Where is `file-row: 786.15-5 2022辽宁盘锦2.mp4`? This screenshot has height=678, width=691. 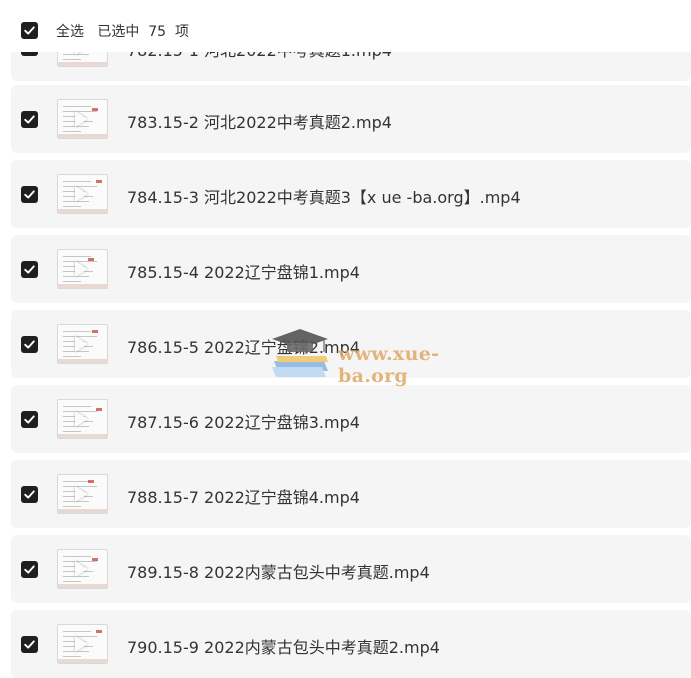
file-row: 786.15-5 2022辽宁盘锦2.mp4 is located at coordinates (351, 344).